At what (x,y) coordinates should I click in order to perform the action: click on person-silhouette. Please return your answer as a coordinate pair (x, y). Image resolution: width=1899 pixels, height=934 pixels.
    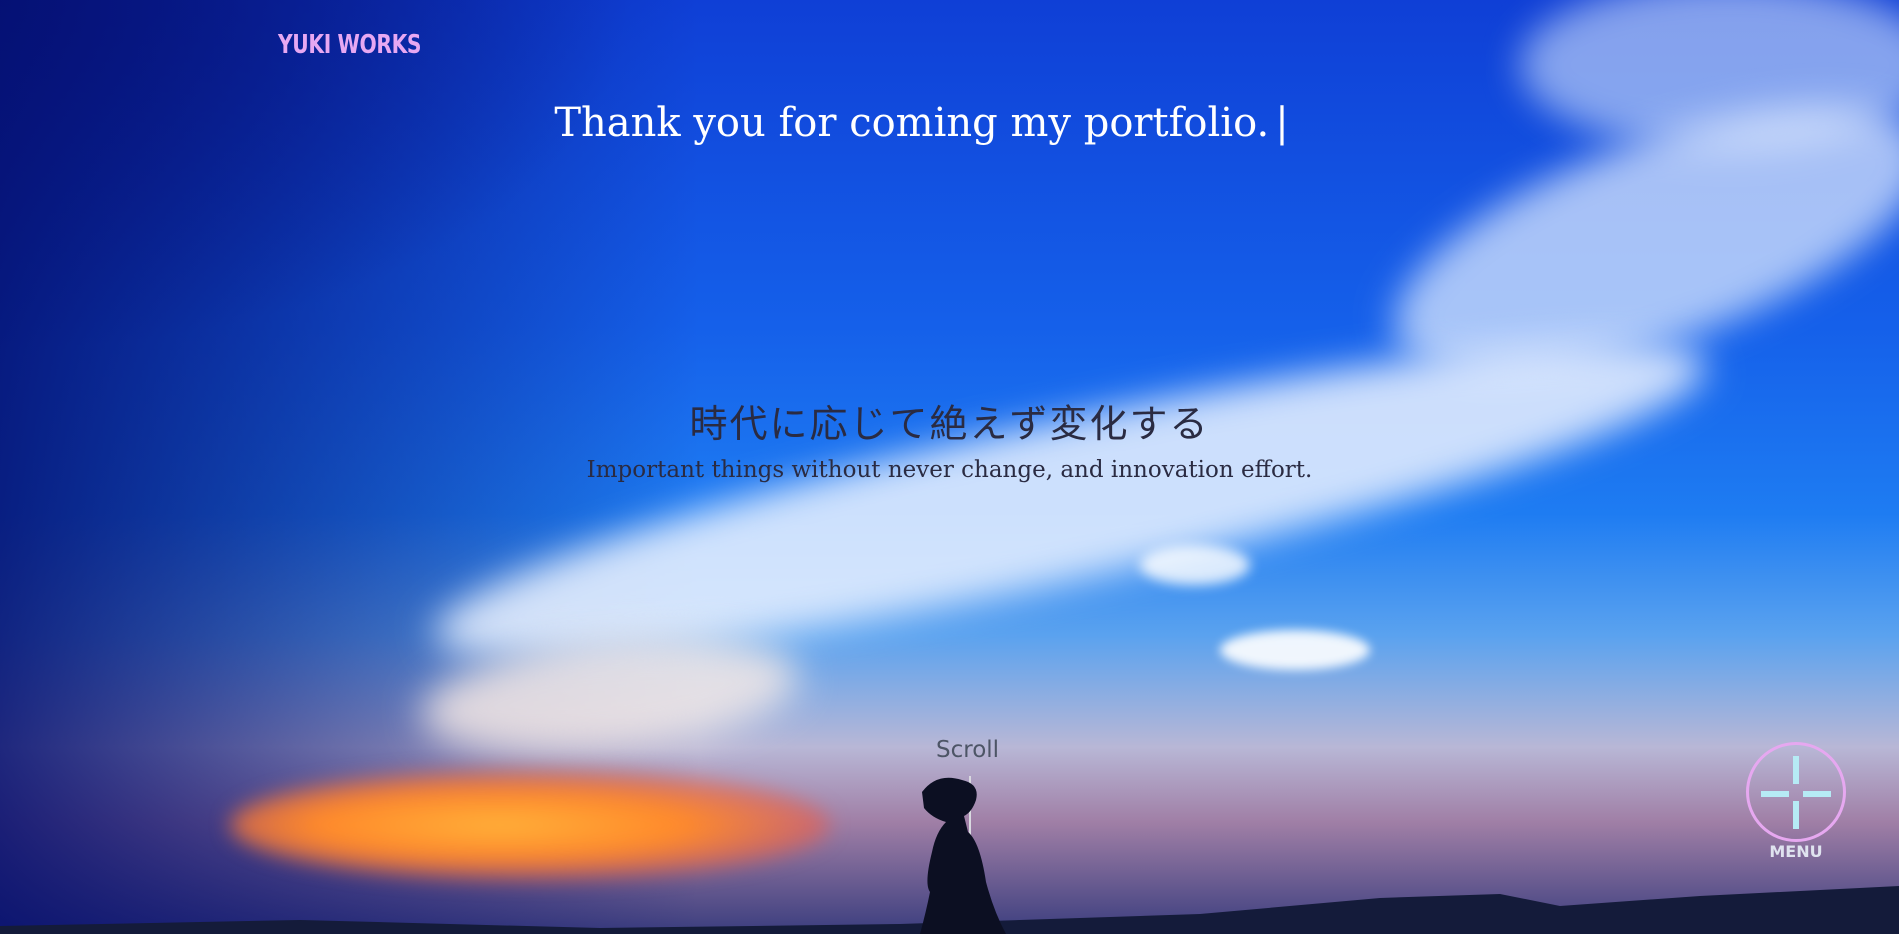
    Looking at the image, I should click on (963, 855).